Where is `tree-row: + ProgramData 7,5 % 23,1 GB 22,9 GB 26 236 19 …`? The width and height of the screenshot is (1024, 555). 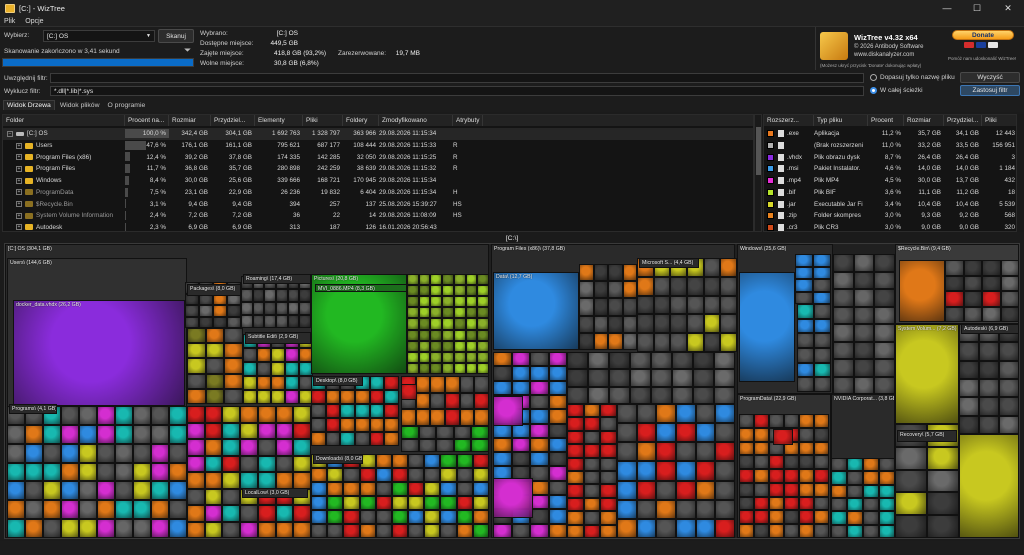
tree-row: + ProgramData 7,5 % 23,1 GB 22,9 GB 26 236 19 … is located at coordinates (378, 193).